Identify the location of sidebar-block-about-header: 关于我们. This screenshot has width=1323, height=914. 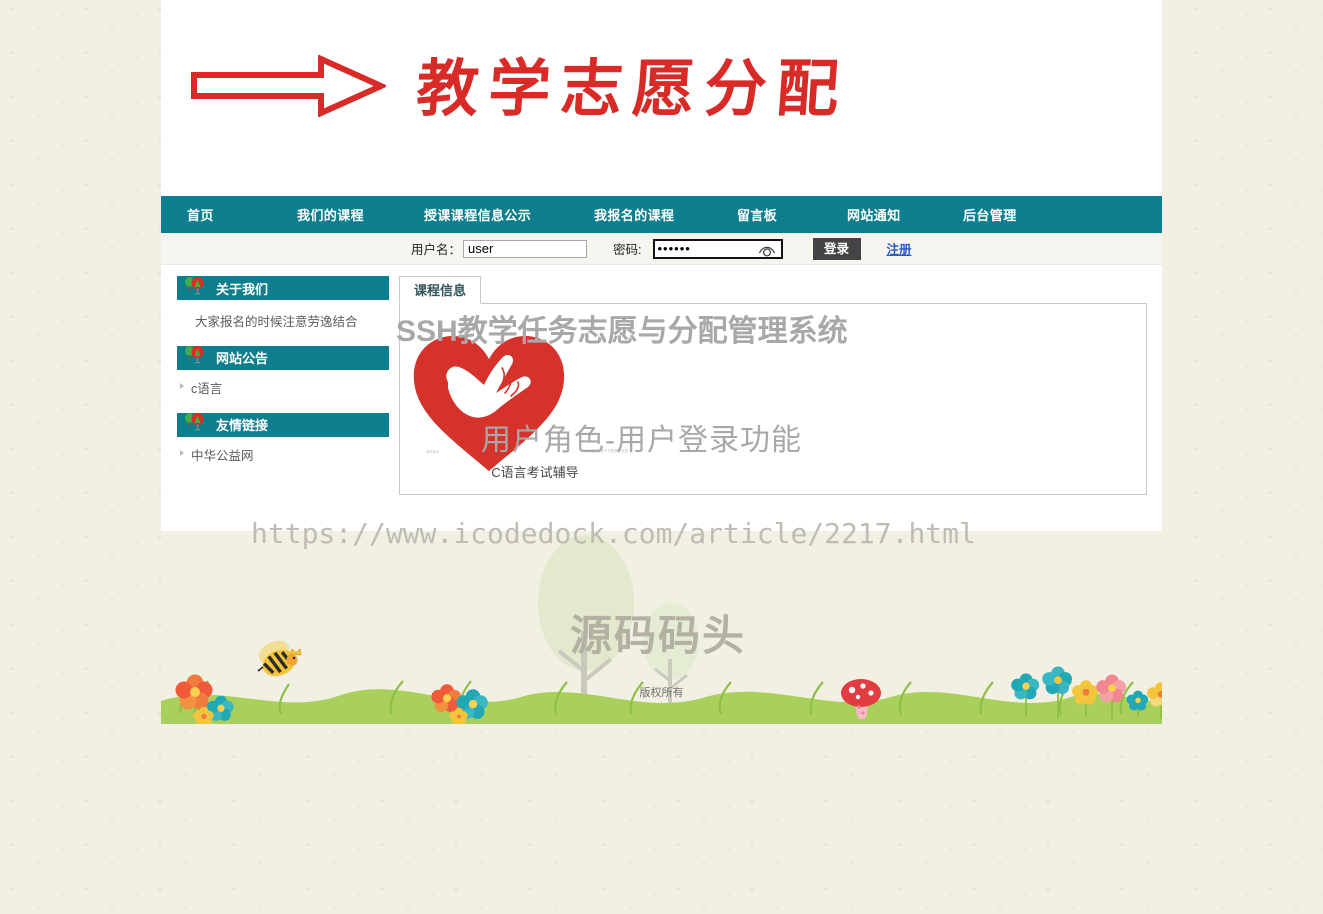
(283, 288).